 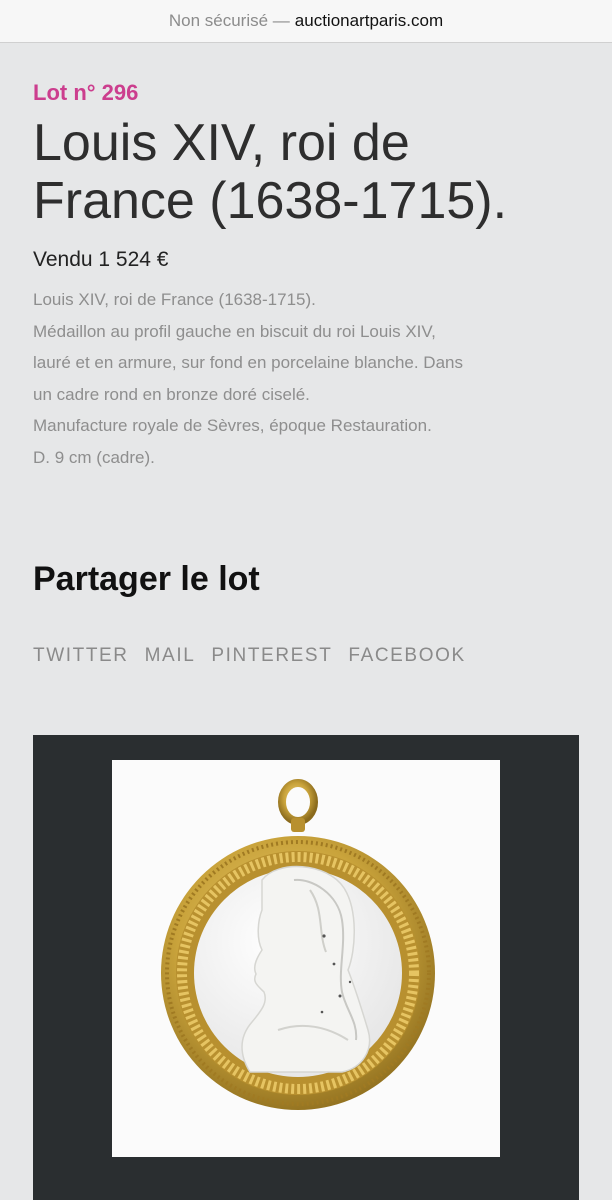 I want to click on lot-title: Louis XIV, roi de France (1638-1715)., so click(x=313, y=172).